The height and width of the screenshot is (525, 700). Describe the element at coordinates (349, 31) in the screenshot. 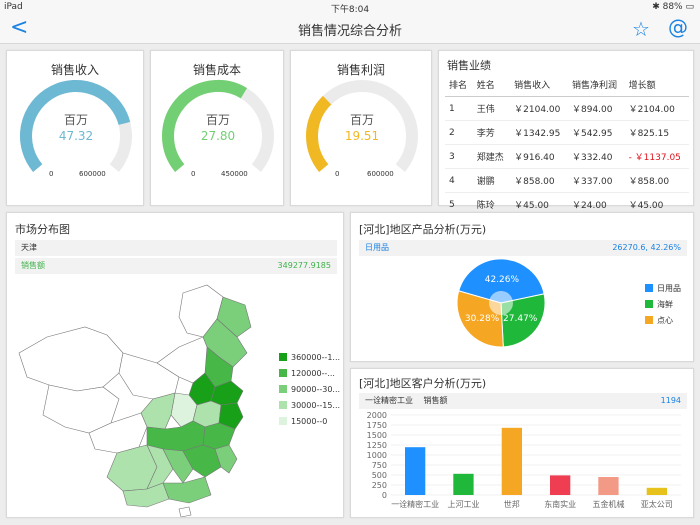

I see `page-title: 销售情况综合分析` at that location.